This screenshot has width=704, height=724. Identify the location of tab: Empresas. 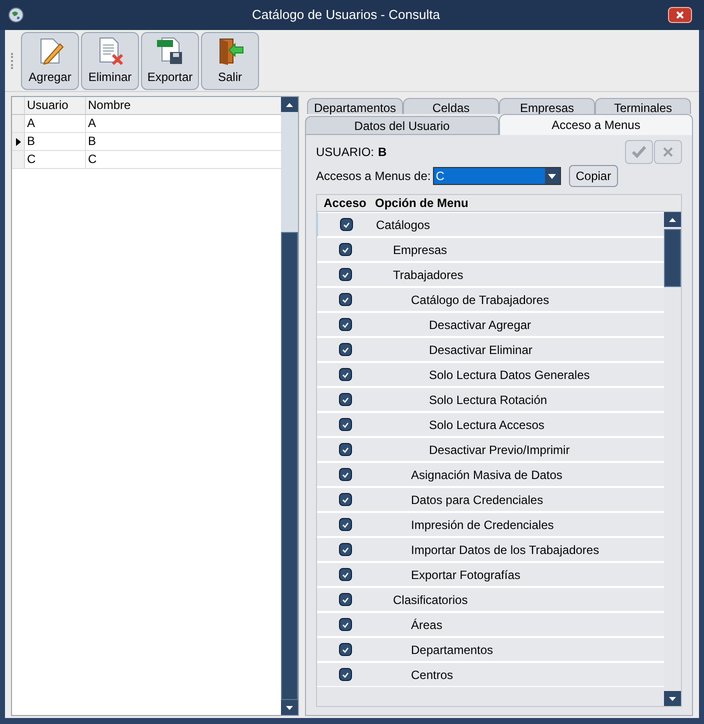
(547, 106).